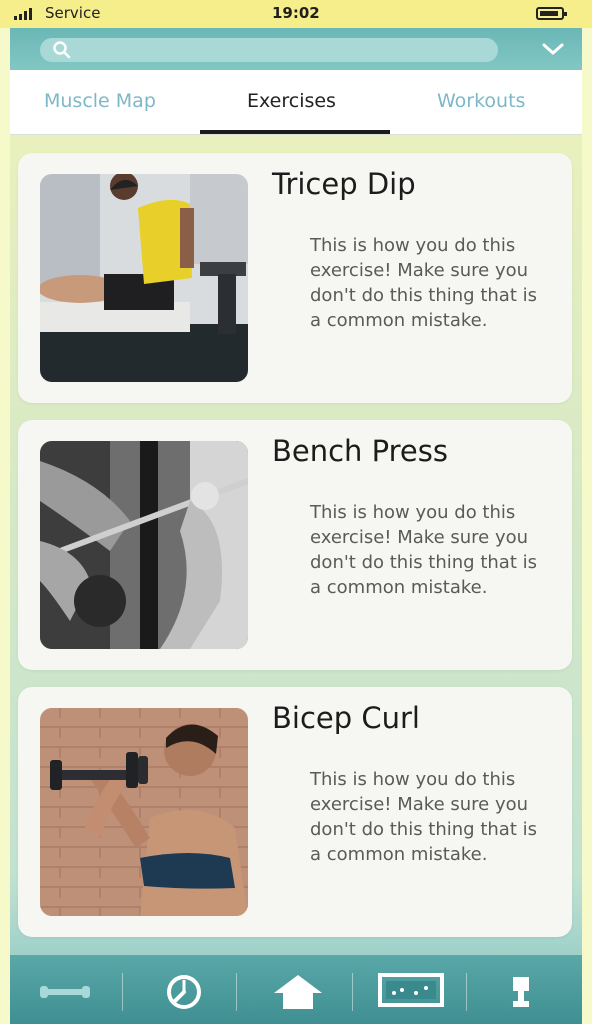 Image resolution: width=592 pixels, height=1024 pixels. Describe the element at coordinates (23, 13) in the screenshot. I see `signal-icon` at that location.